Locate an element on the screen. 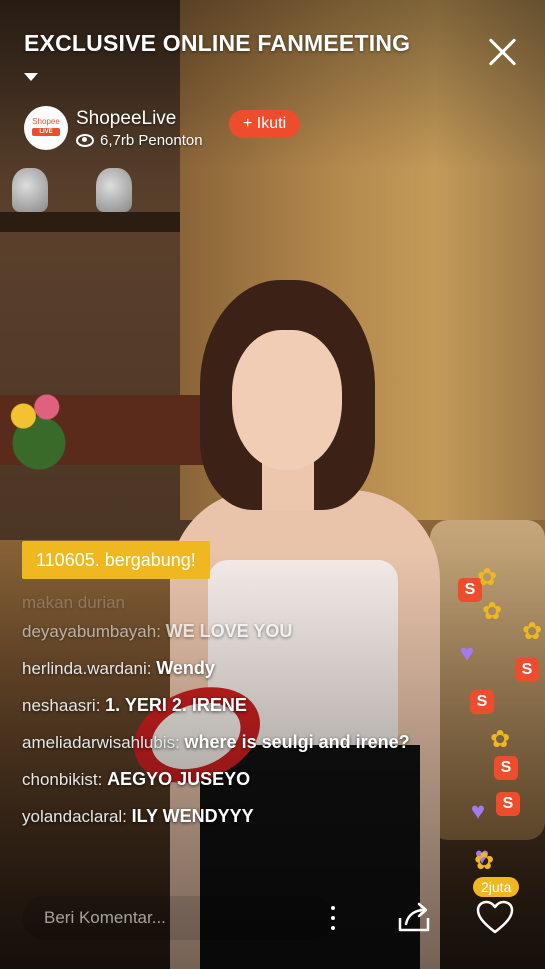  stream-title: EXCLUSIVE ONLINE FANMEETING is located at coordinates (217, 43).